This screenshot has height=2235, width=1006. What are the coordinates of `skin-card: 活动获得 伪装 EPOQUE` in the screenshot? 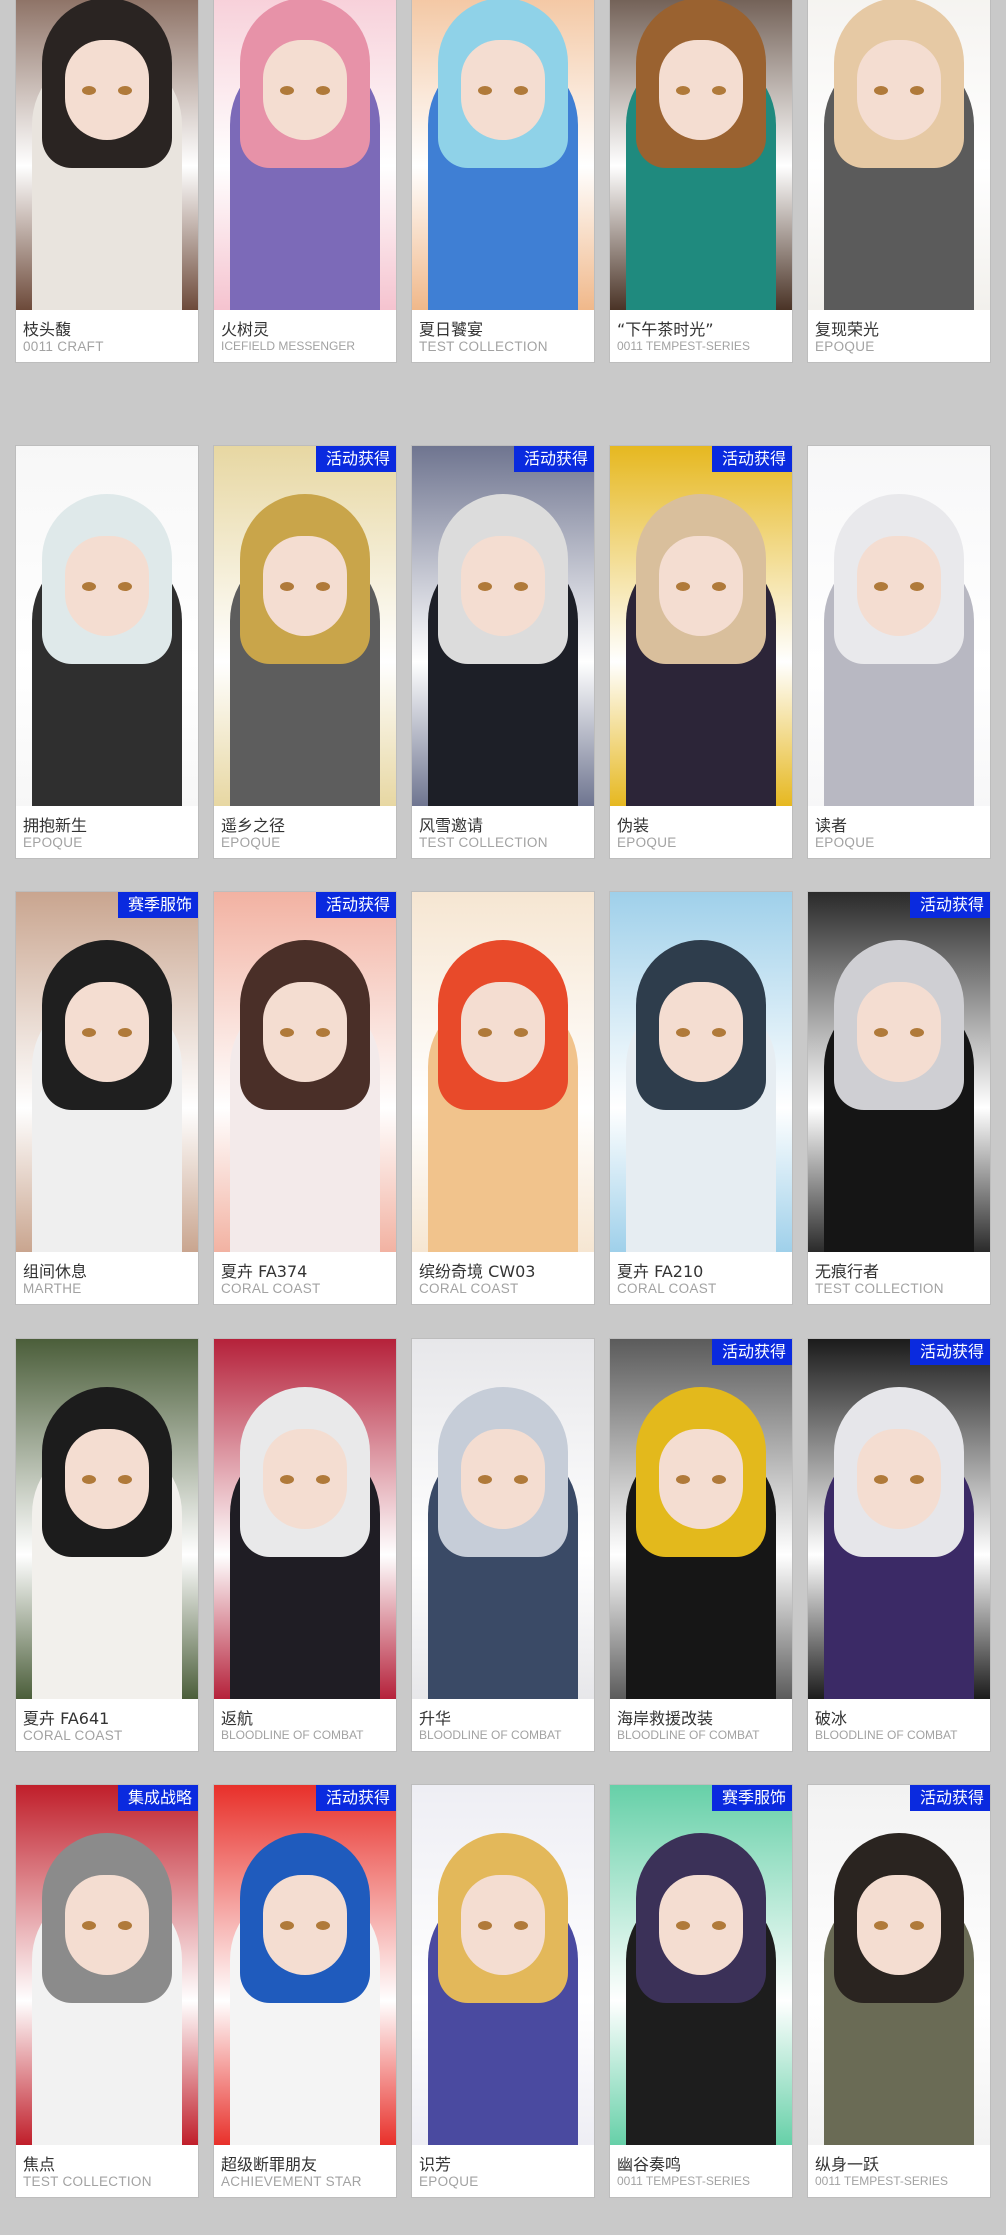 It's located at (701, 652).